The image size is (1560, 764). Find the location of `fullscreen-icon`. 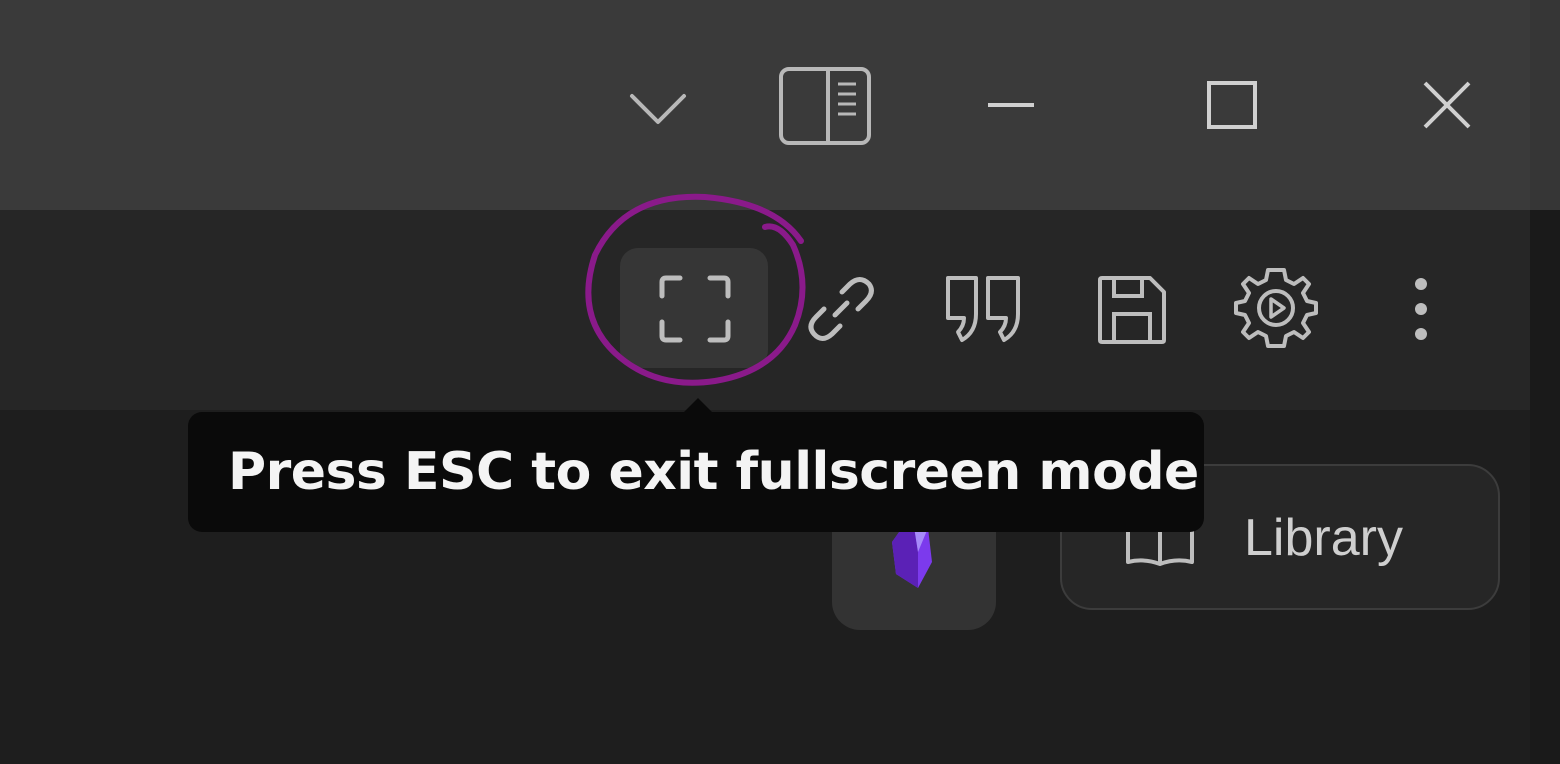

fullscreen-icon is located at coordinates (695, 309).